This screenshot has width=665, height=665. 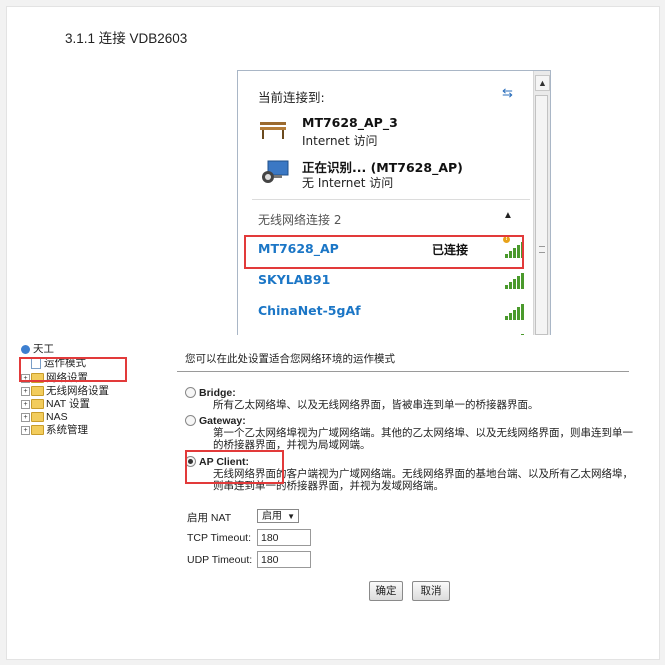 What do you see at coordinates (190, 392) in the screenshot?
I see `bridge-radio` at bounding box center [190, 392].